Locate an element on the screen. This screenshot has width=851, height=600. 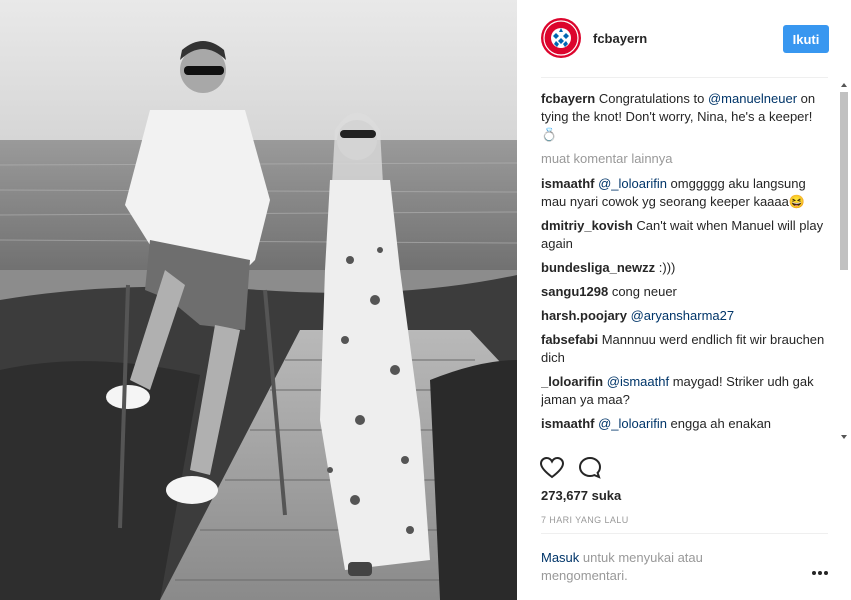
post-timestamp: 7 HARI YANG LALU is located at coordinates (585, 520).